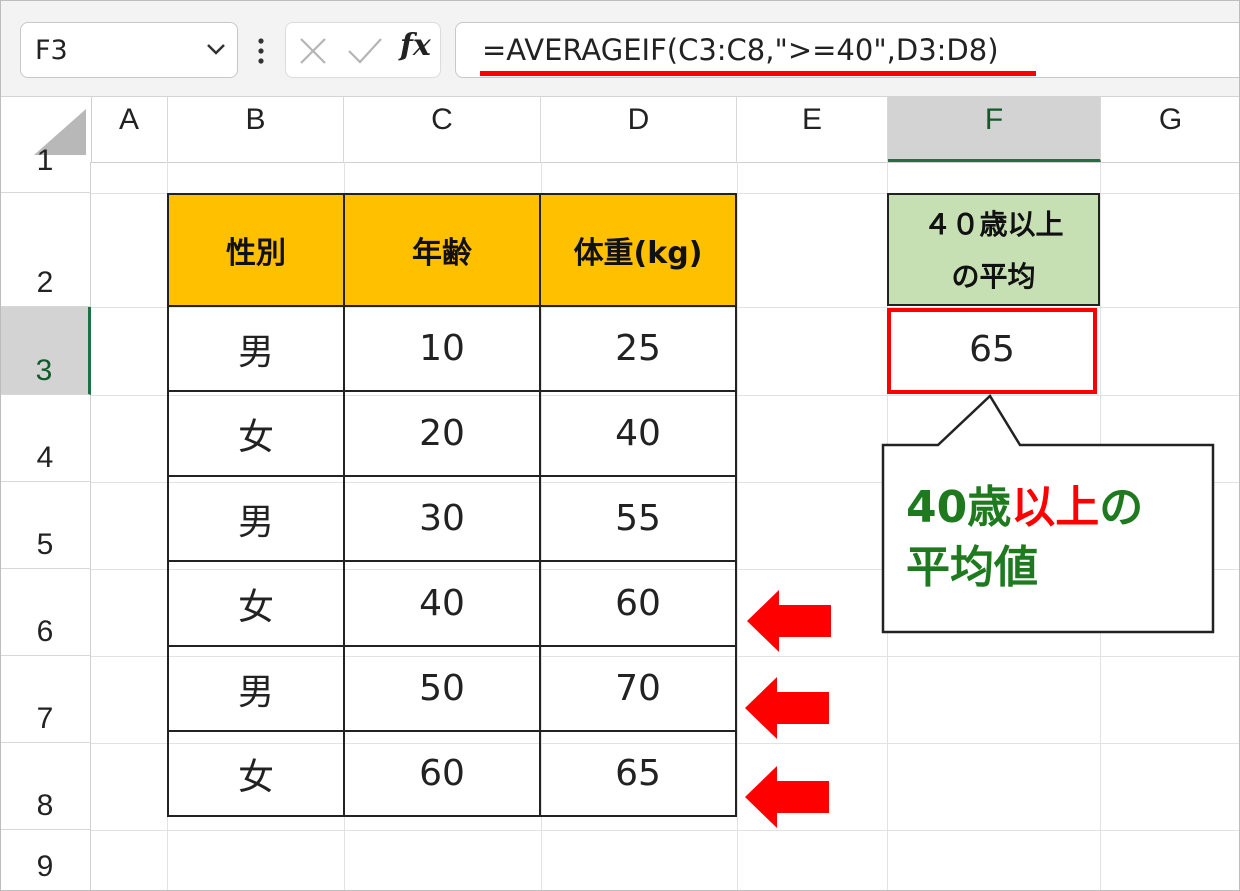  I want to click on formula-actions: fx, so click(363, 50).